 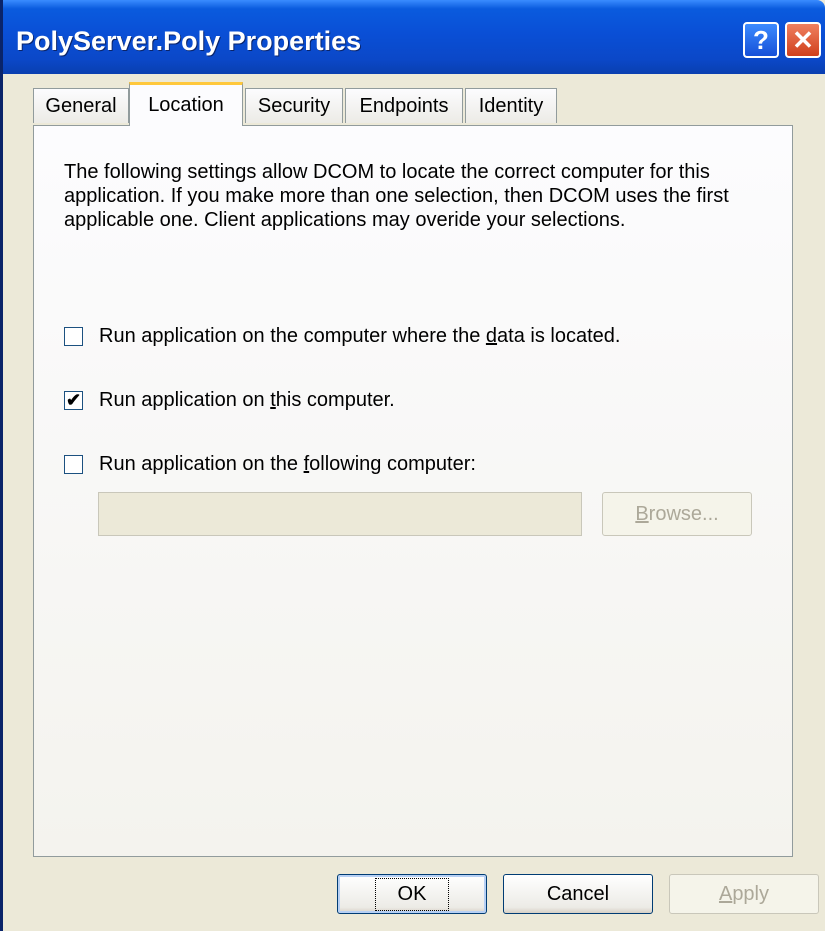 What do you see at coordinates (186, 104) in the screenshot?
I see `tab-location: Location` at bounding box center [186, 104].